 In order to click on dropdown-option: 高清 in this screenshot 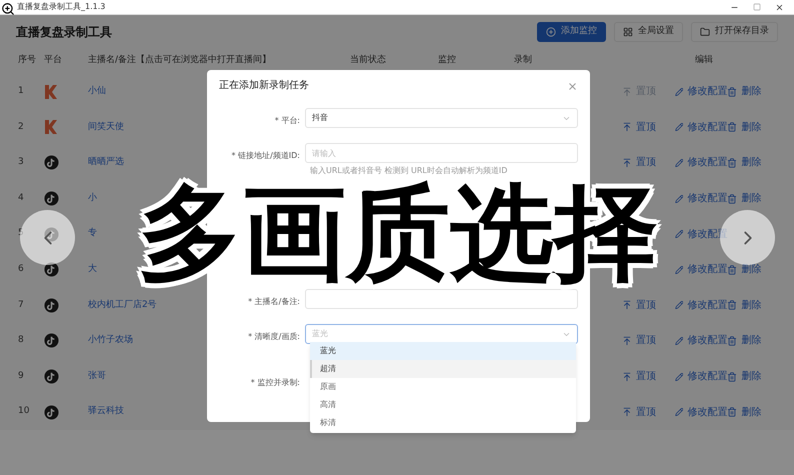, I will do `click(443, 405)`.